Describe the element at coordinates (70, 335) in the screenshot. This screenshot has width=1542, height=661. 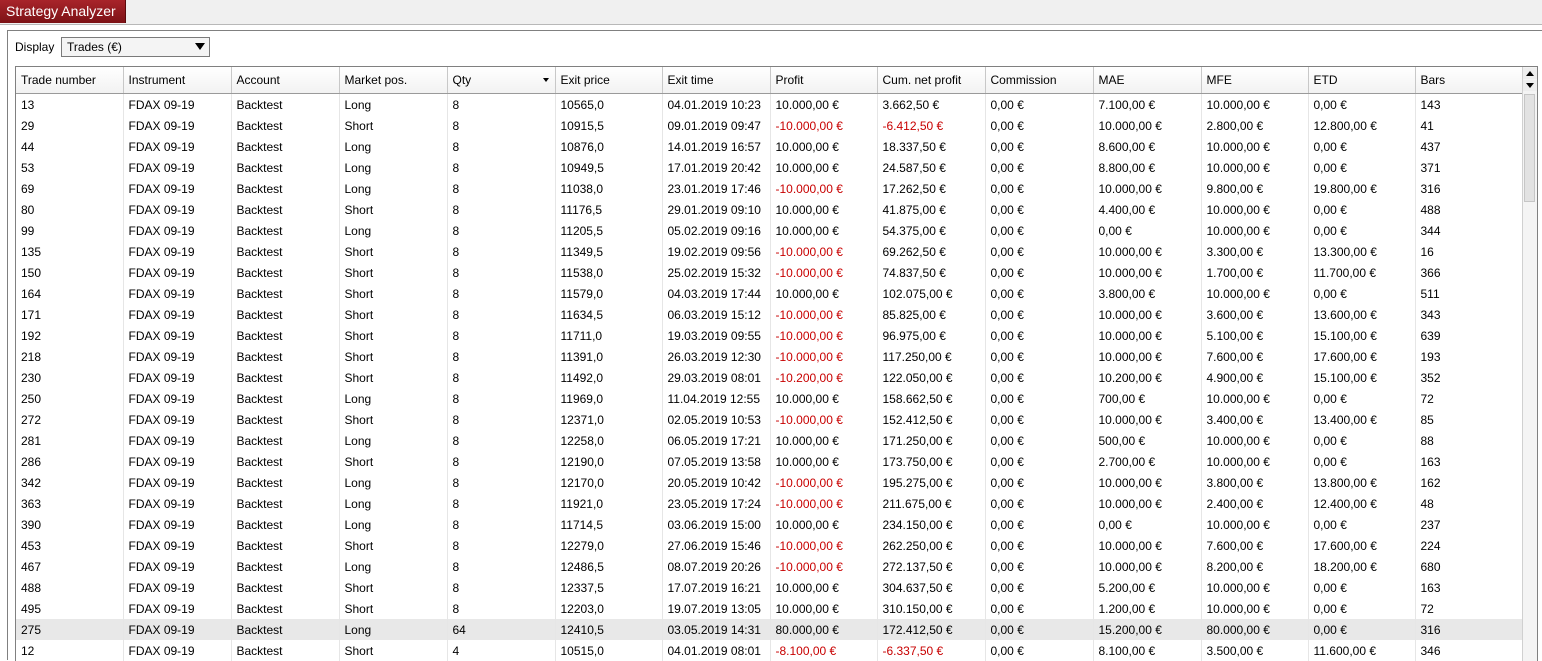
I see `table-cell: 192` at that location.